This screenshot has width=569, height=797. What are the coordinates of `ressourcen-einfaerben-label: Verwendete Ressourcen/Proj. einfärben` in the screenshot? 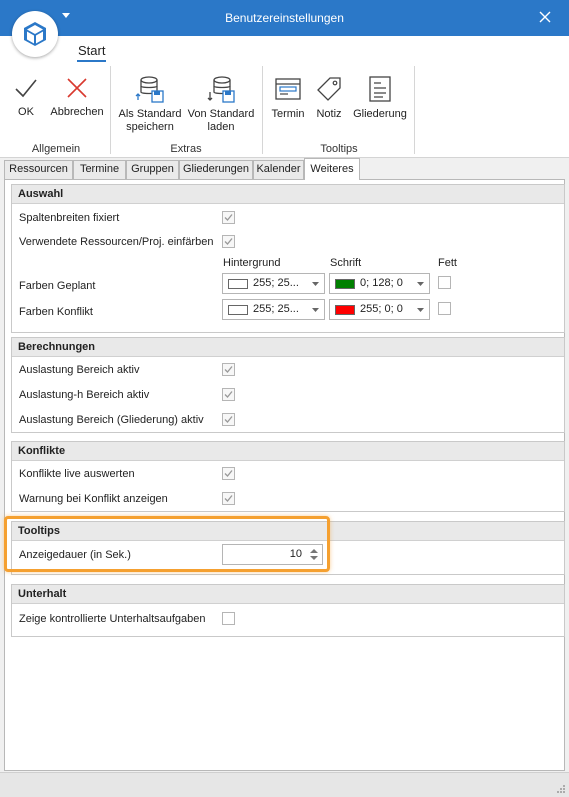 It's located at (116, 242).